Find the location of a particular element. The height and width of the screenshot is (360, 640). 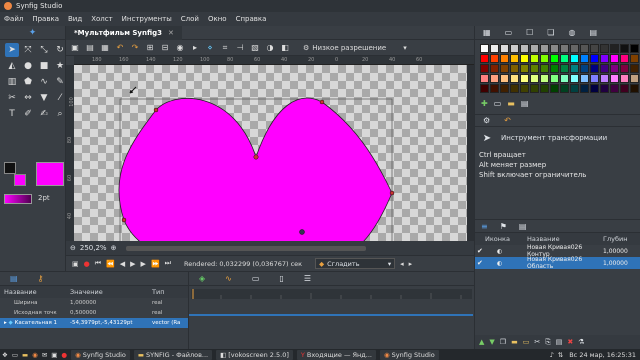

layer-name: Новая Кривая026 Область is located at coordinates (565, 263).